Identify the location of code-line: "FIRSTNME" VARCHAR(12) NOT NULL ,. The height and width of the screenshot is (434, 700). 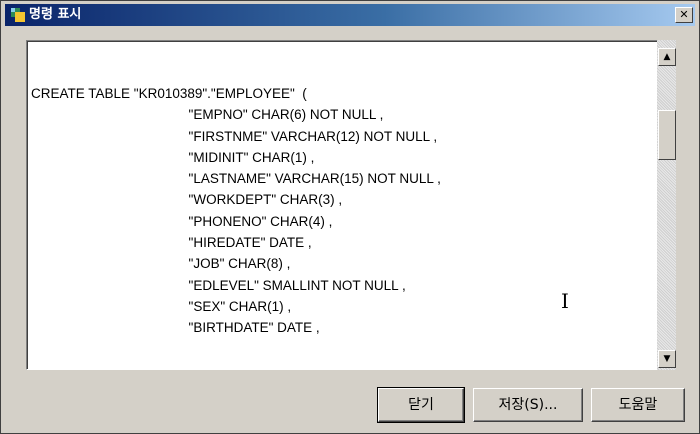
(313, 136).